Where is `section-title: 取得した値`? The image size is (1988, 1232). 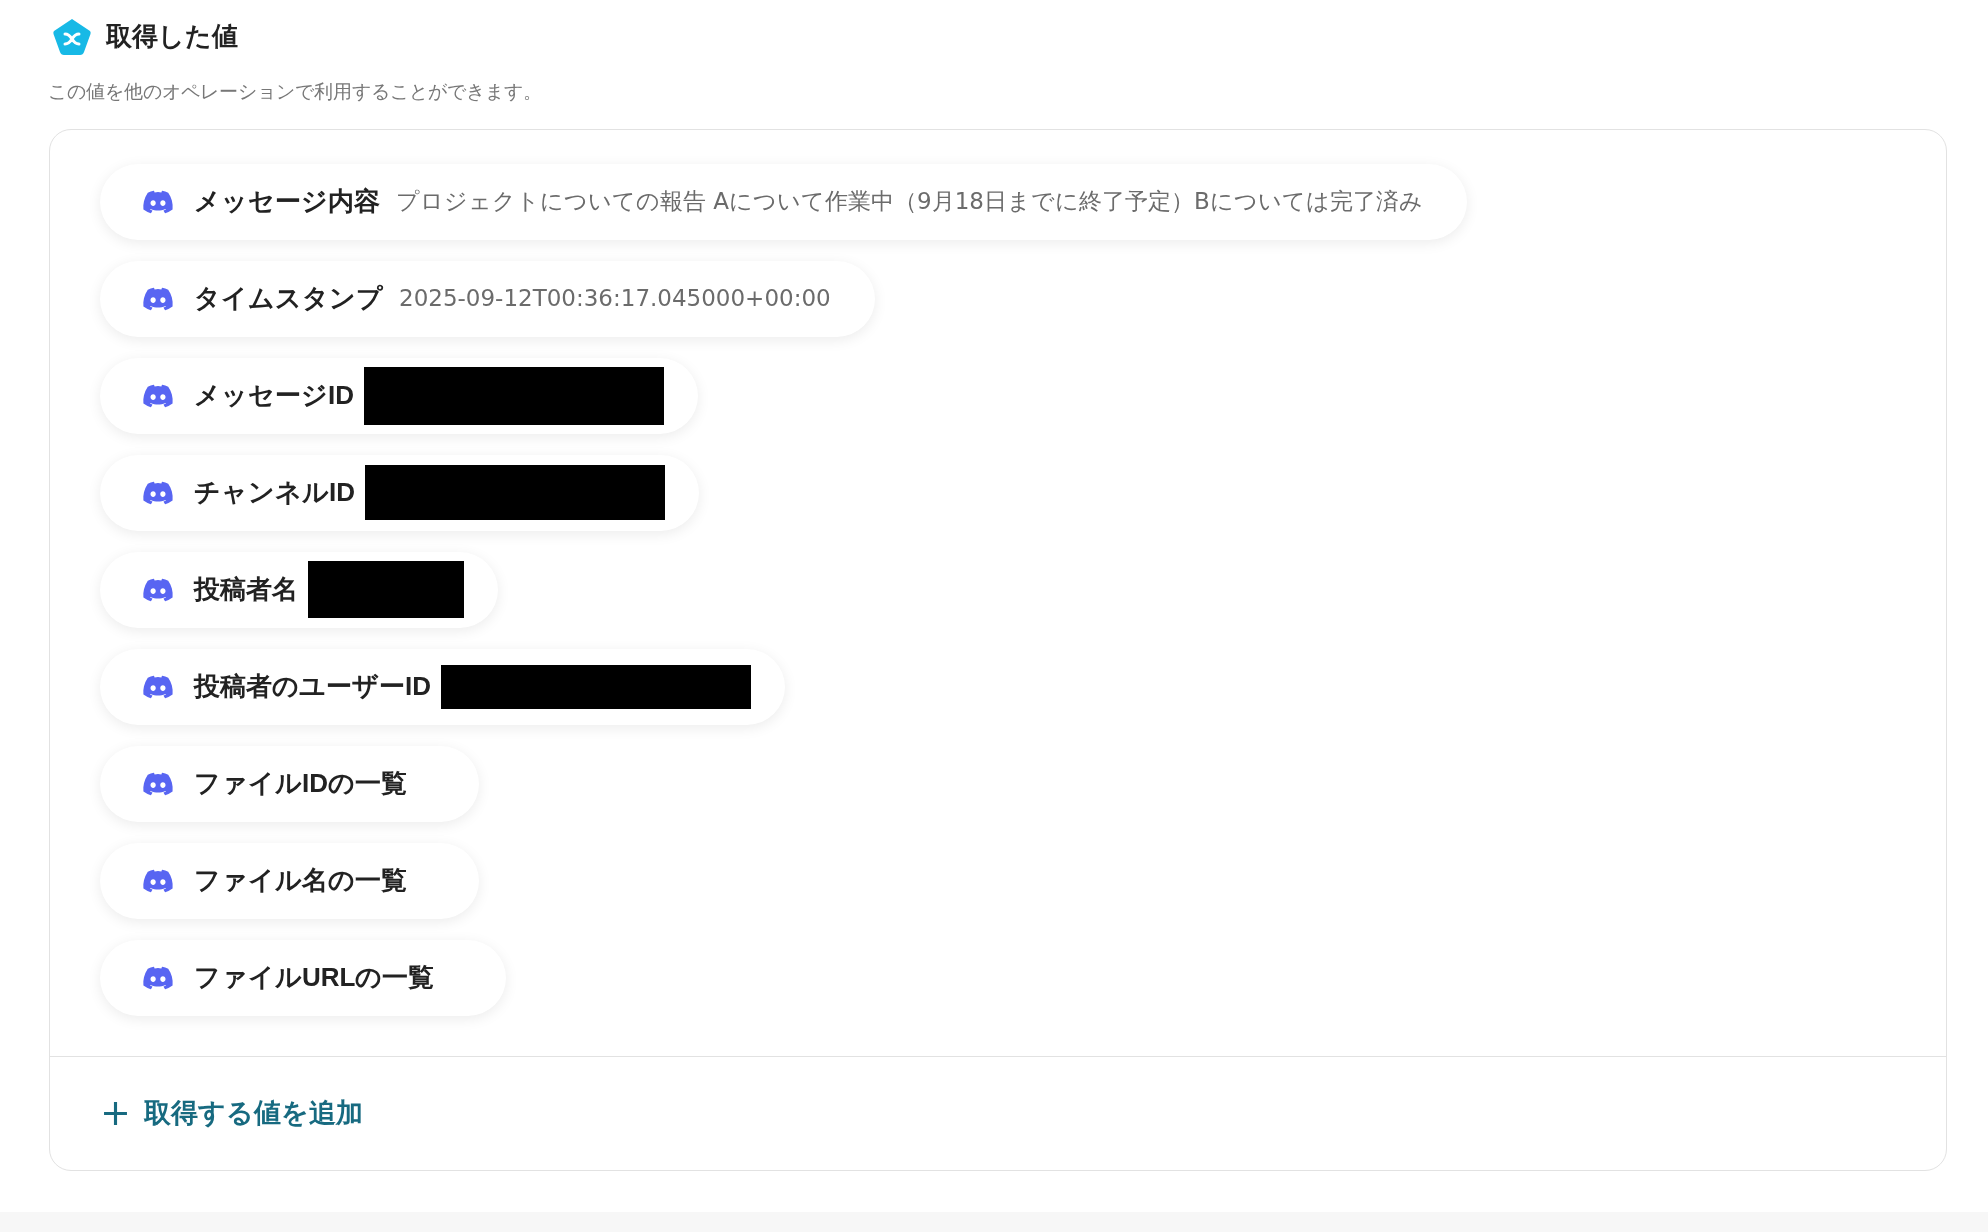 section-title: 取得した値 is located at coordinates (172, 36).